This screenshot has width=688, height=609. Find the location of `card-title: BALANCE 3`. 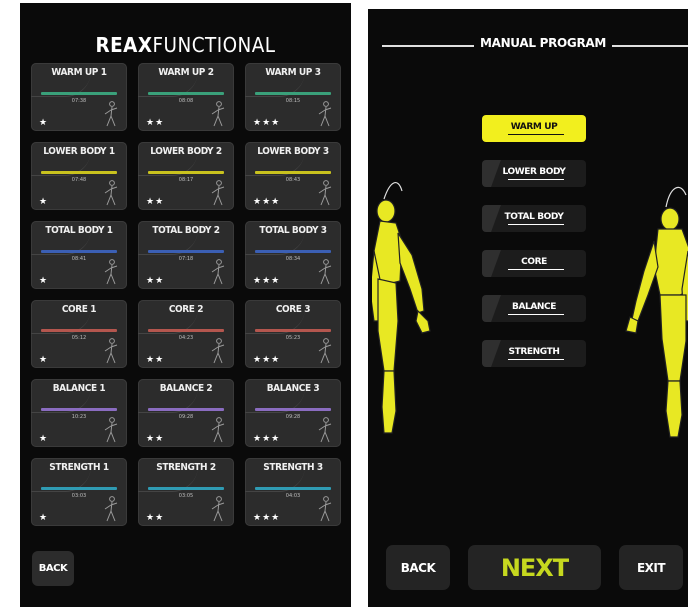

card-title: BALANCE 3 is located at coordinates (293, 388).